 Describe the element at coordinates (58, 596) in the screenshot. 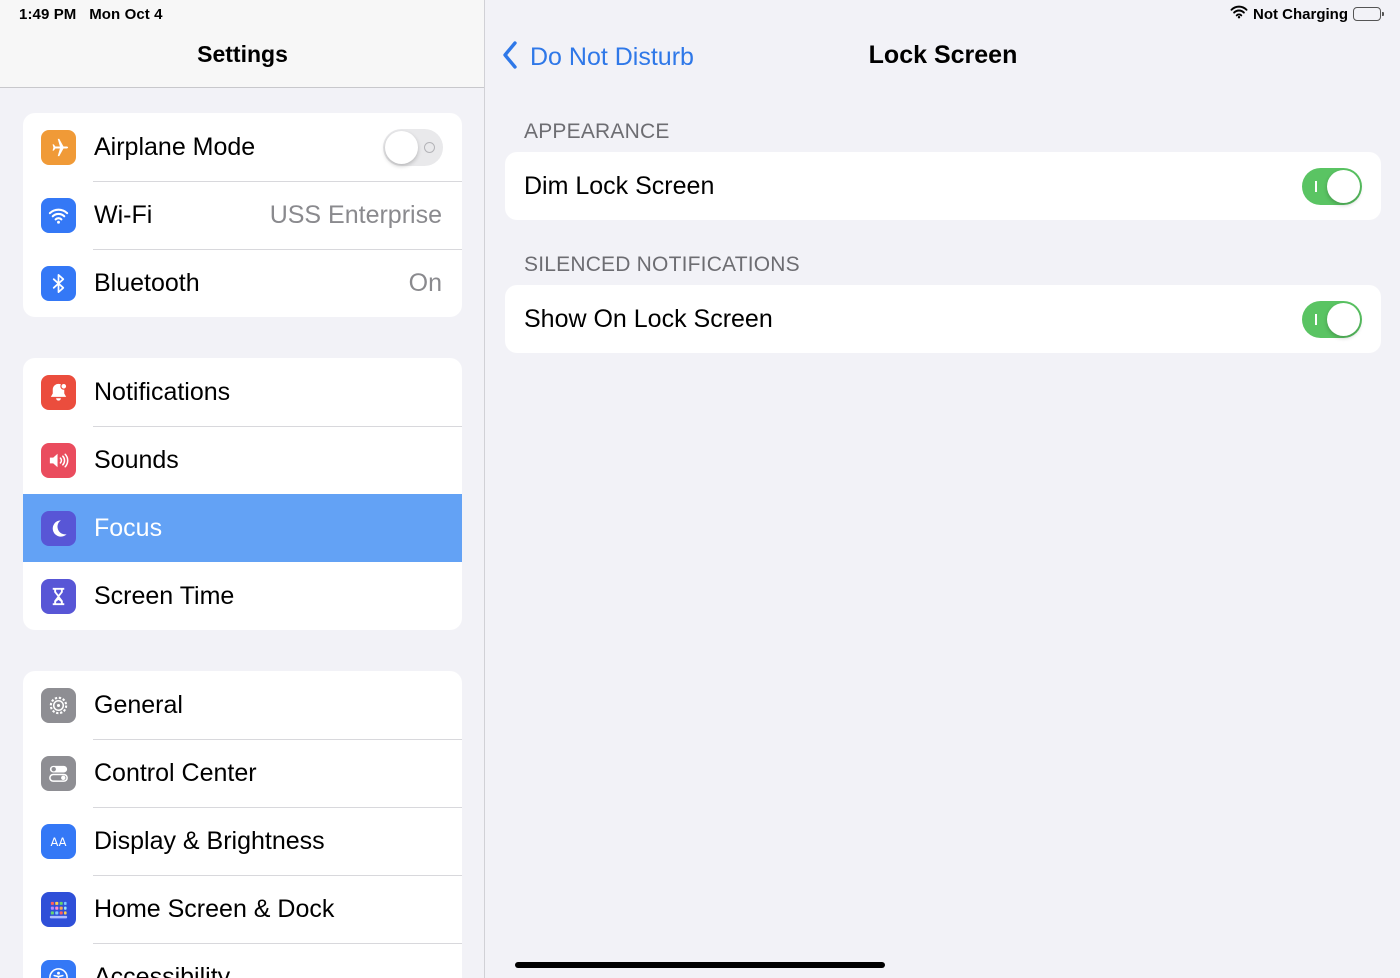

I see `hourglass-icon` at that location.